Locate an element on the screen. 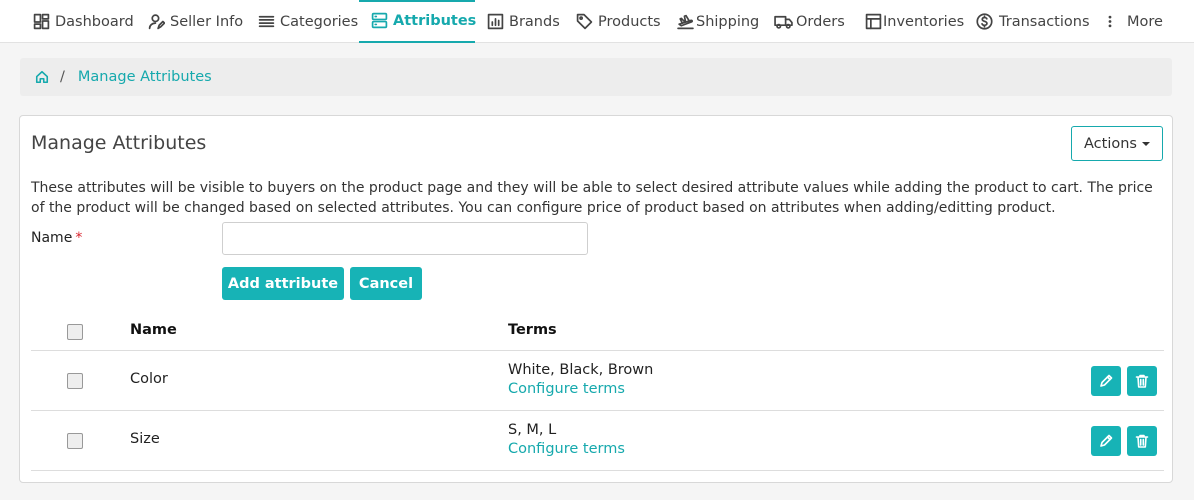 The width and height of the screenshot is (1194, 500). attribute-terms: S, M, L Configure terms is located at coordinates (566, 440).